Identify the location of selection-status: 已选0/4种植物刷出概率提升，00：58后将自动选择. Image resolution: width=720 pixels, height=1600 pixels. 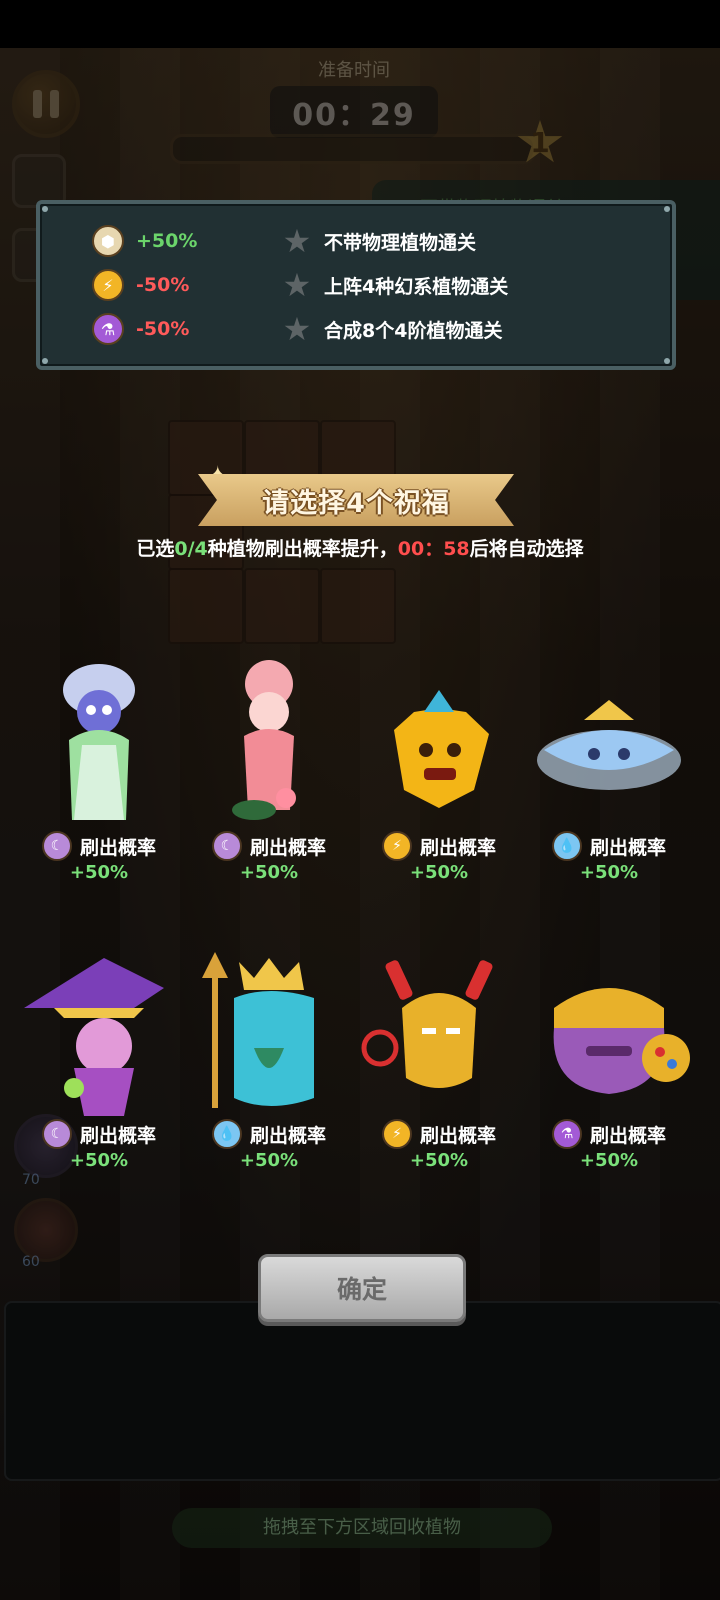
(360, 549).